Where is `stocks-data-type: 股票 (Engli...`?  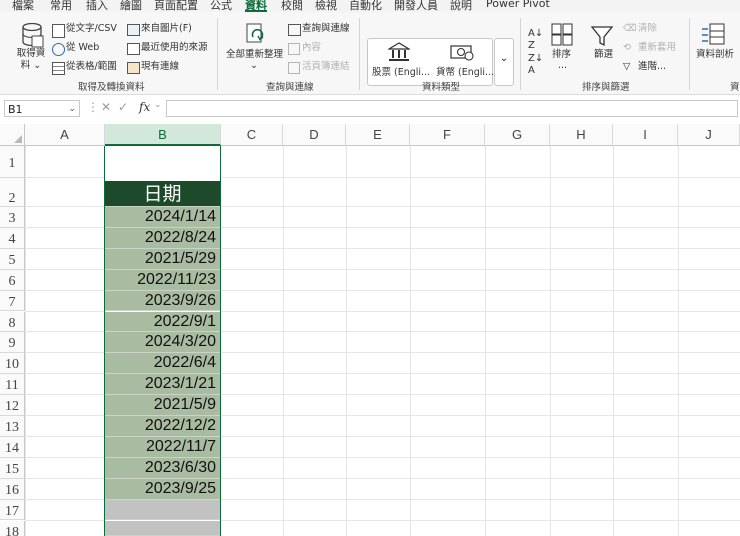
stocks-data-type: 股票 (Engli... is located at coordinates (401, 73).